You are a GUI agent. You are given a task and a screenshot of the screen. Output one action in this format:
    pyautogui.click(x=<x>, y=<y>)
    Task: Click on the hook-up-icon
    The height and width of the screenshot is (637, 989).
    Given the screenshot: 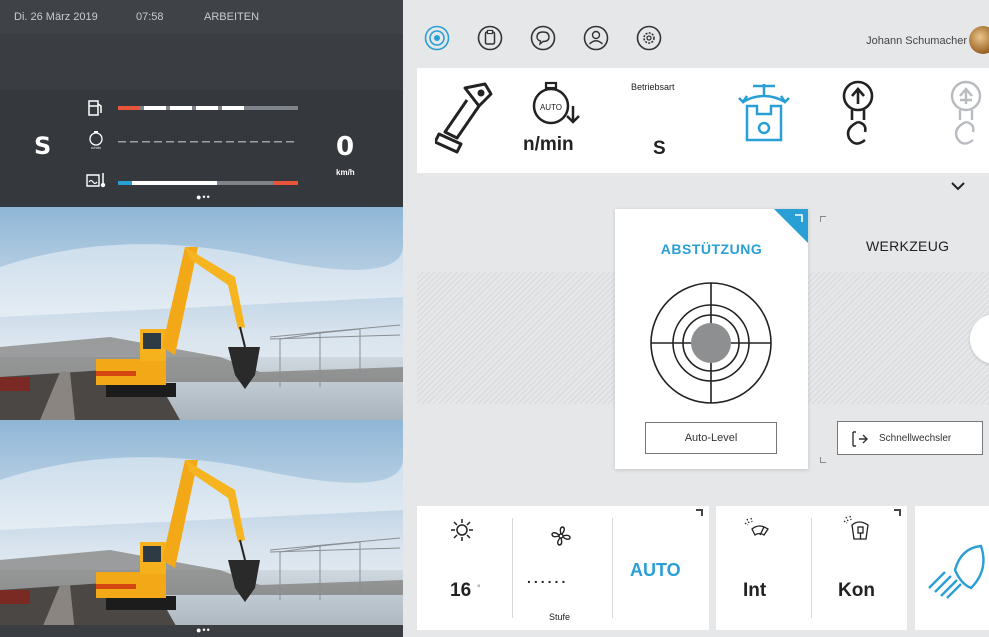 What is the action you would take?
    pyautogui.click(x=858, y=114)
    